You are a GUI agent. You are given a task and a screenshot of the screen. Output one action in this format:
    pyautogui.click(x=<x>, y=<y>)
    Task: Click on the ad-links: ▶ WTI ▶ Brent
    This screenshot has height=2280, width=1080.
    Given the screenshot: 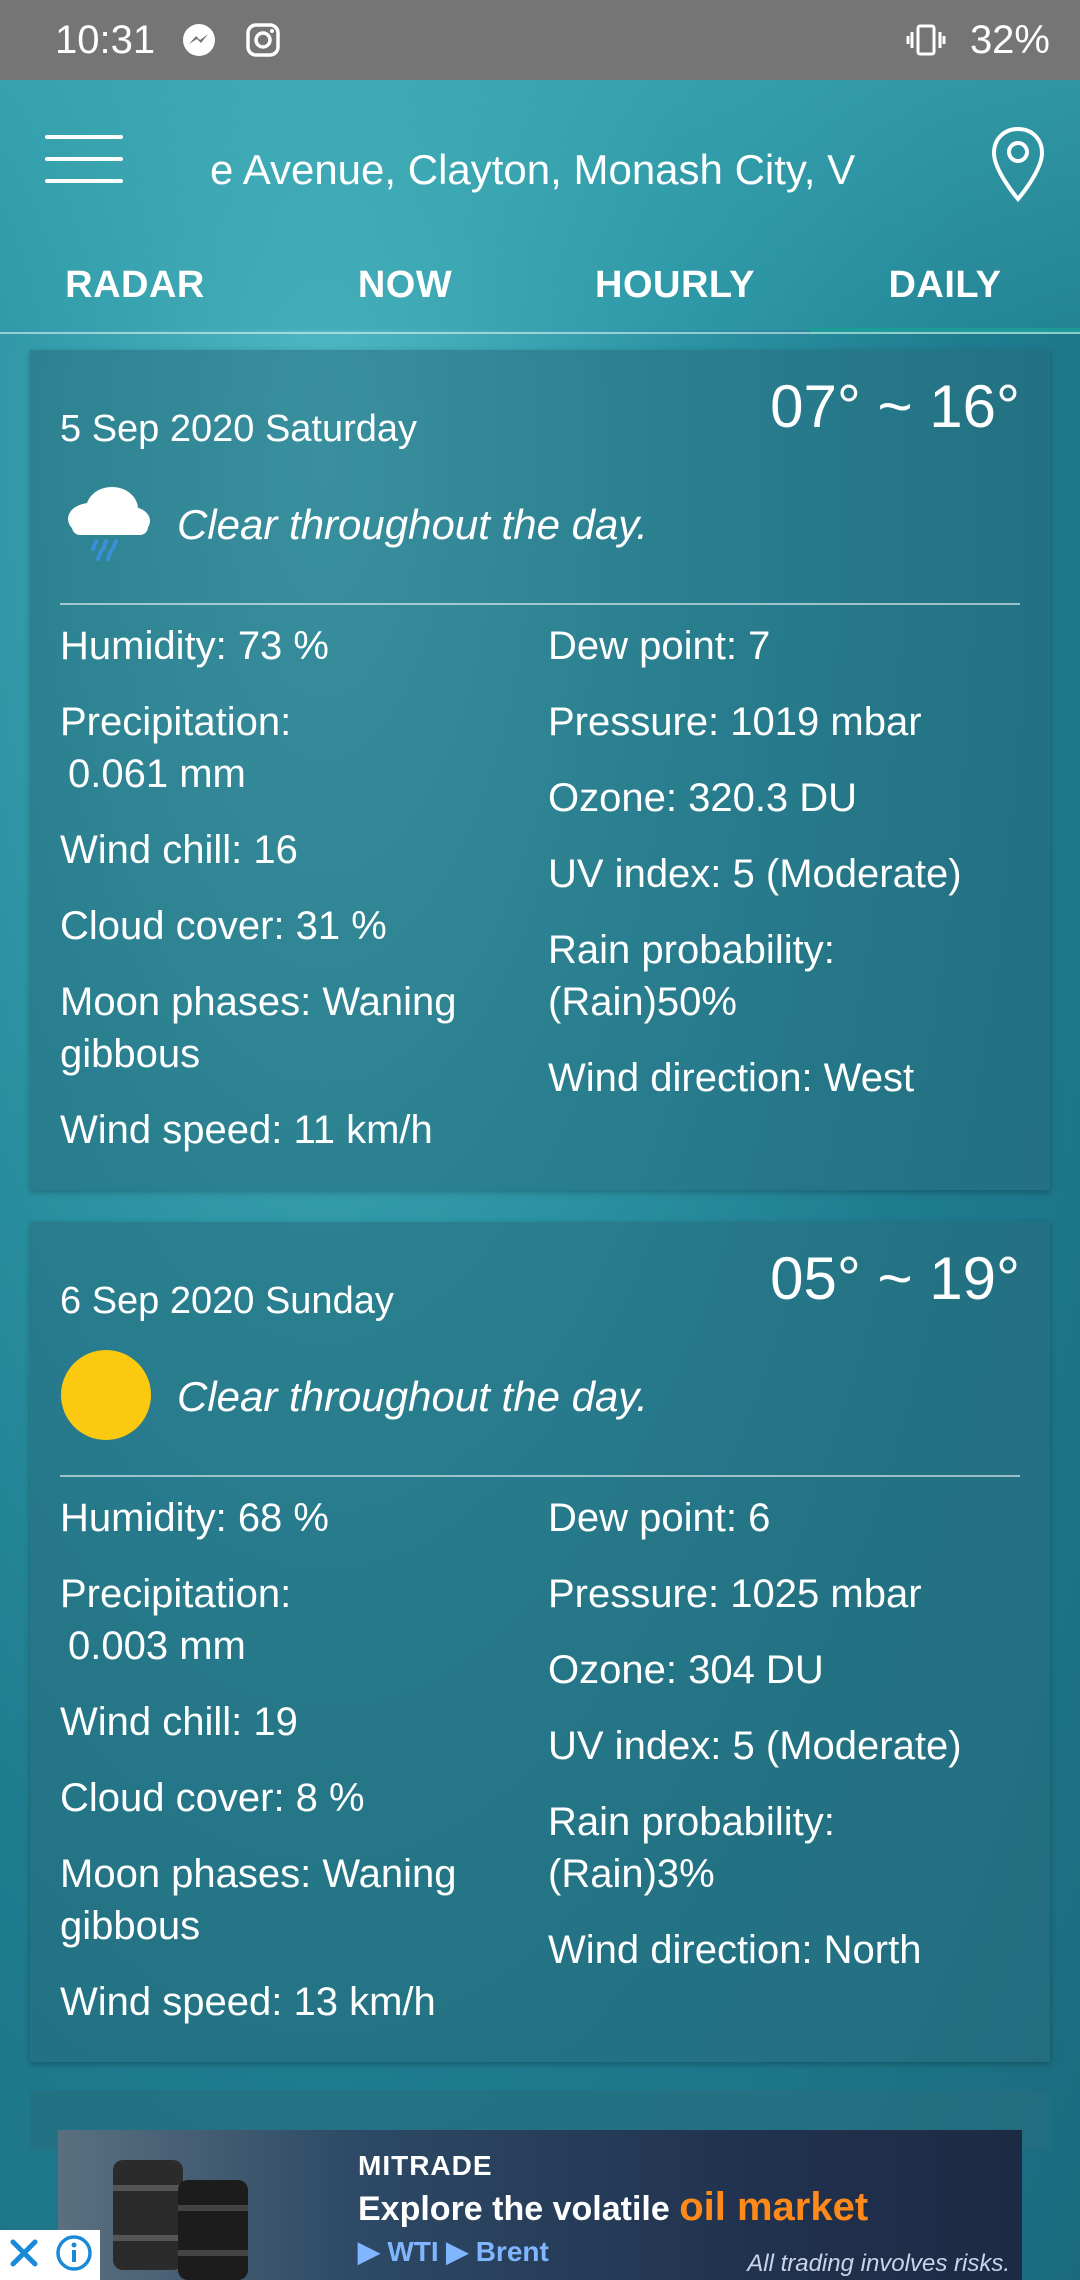 What is the action you would take?
    pyautogui.click(x=453, y=2251)
    